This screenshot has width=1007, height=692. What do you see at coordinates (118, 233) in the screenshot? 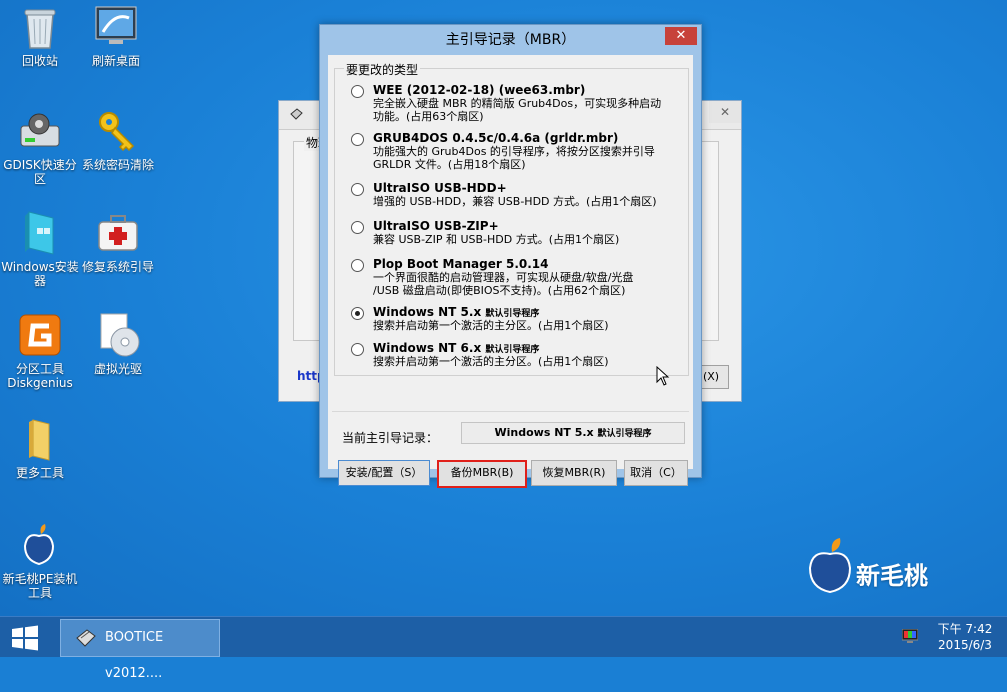
I see `first-aid-kit-icon` at bounding box center [118, 233].